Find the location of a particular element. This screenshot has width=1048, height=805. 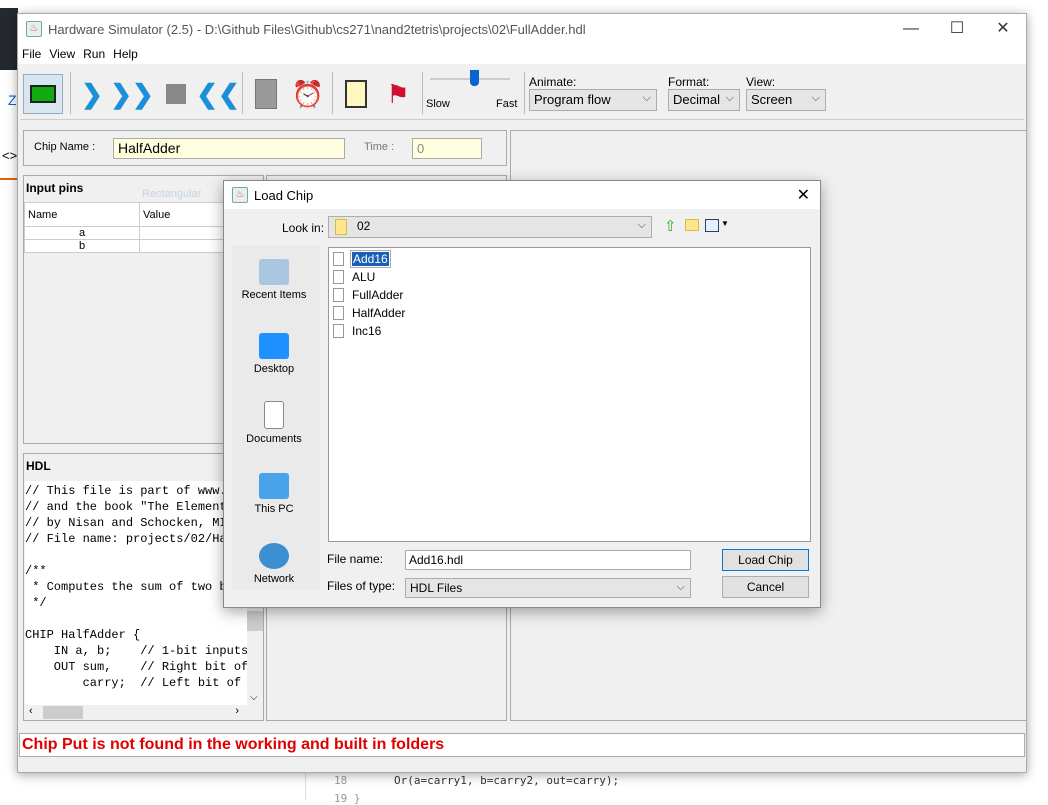

script-icon is located at coordinates (356, 94).